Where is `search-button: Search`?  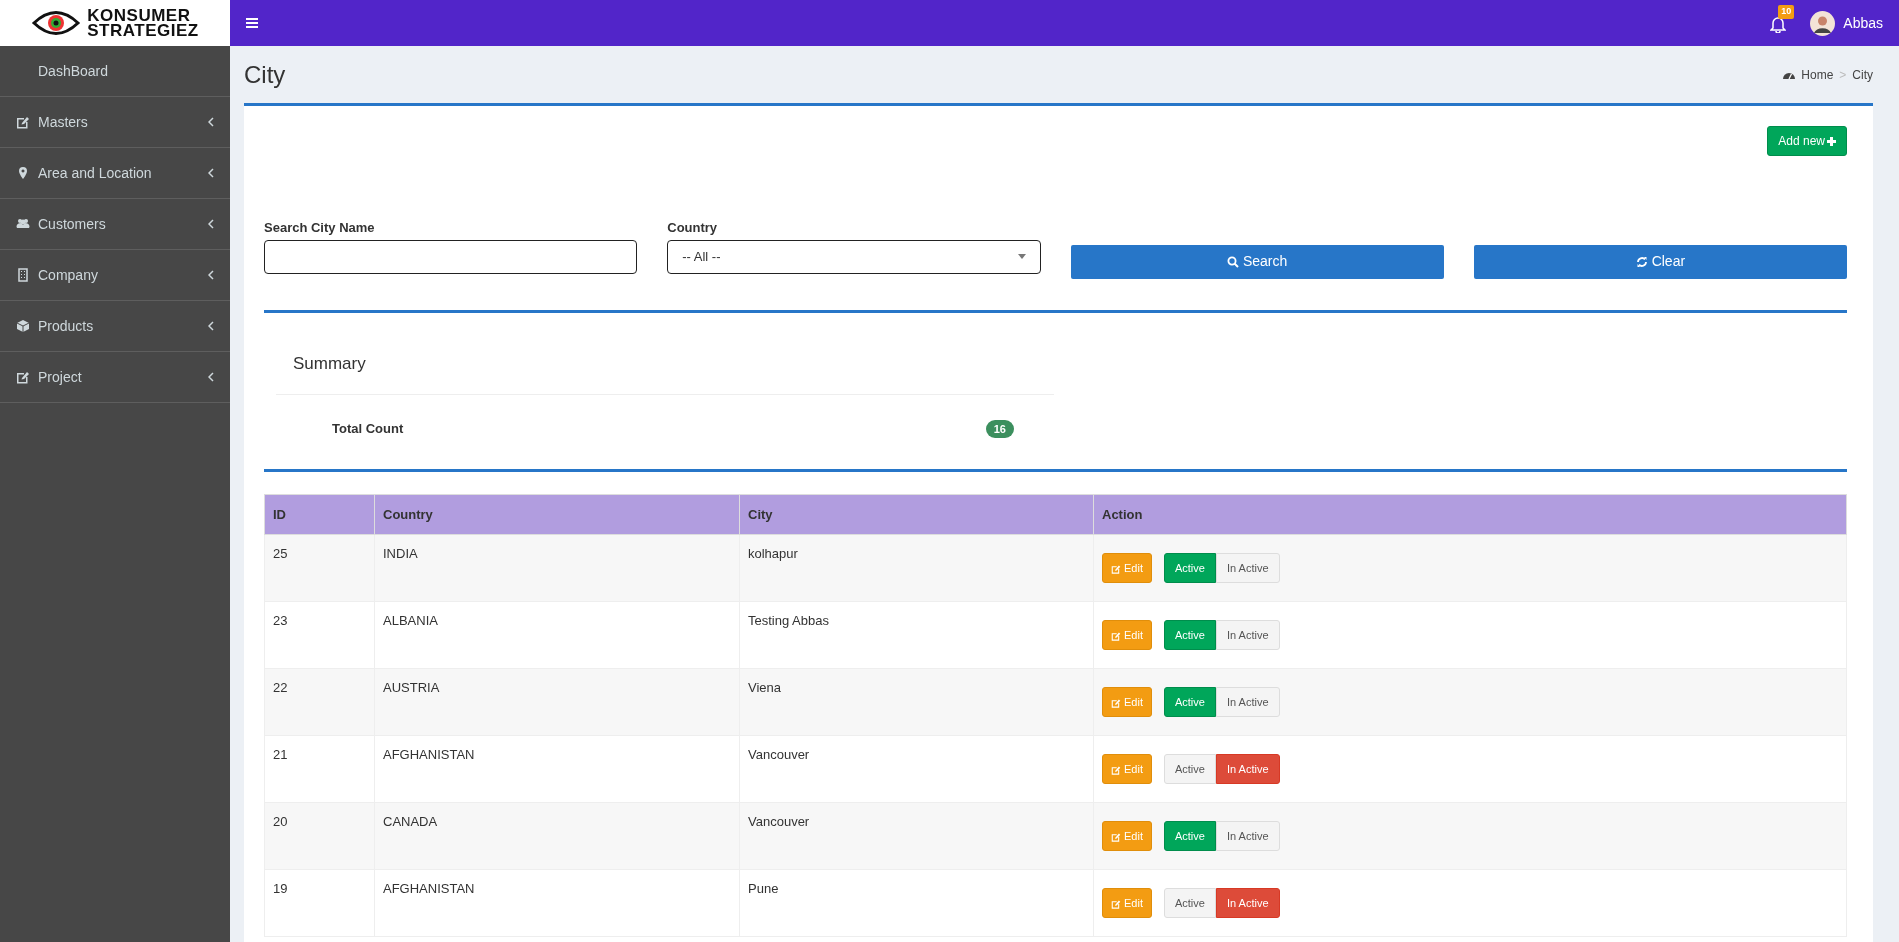
search-button: Search is located at coordinates (1257, 261).